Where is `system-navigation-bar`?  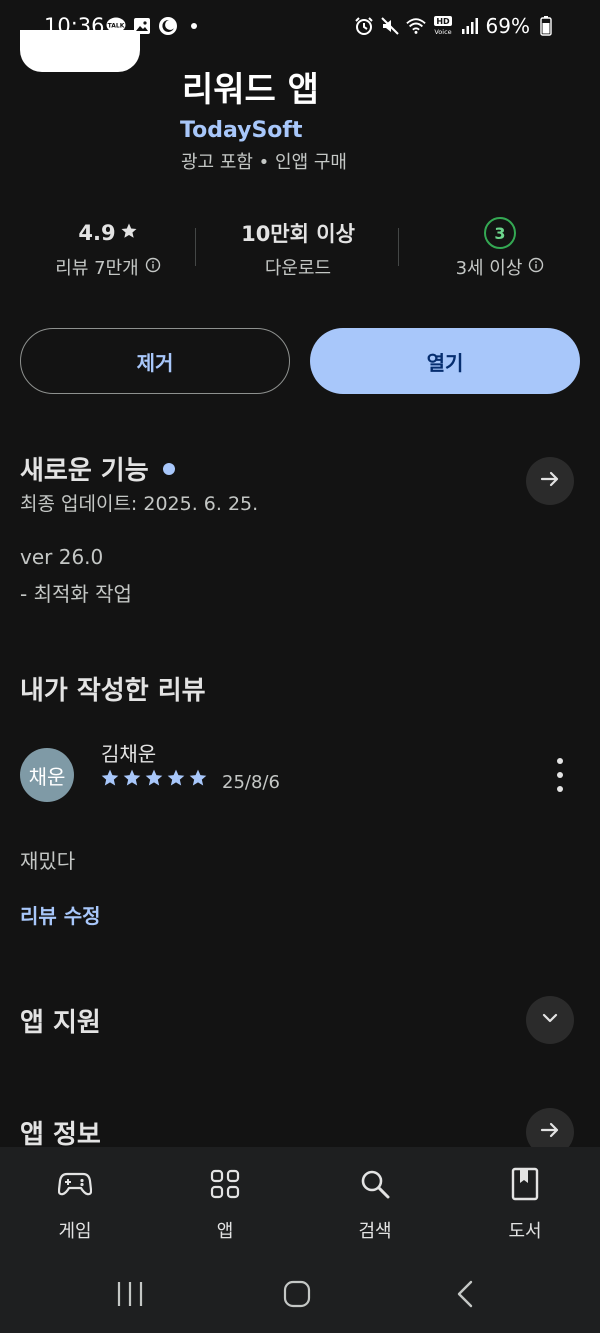 system-navigation-bar is located at coordinates (300, 1295).